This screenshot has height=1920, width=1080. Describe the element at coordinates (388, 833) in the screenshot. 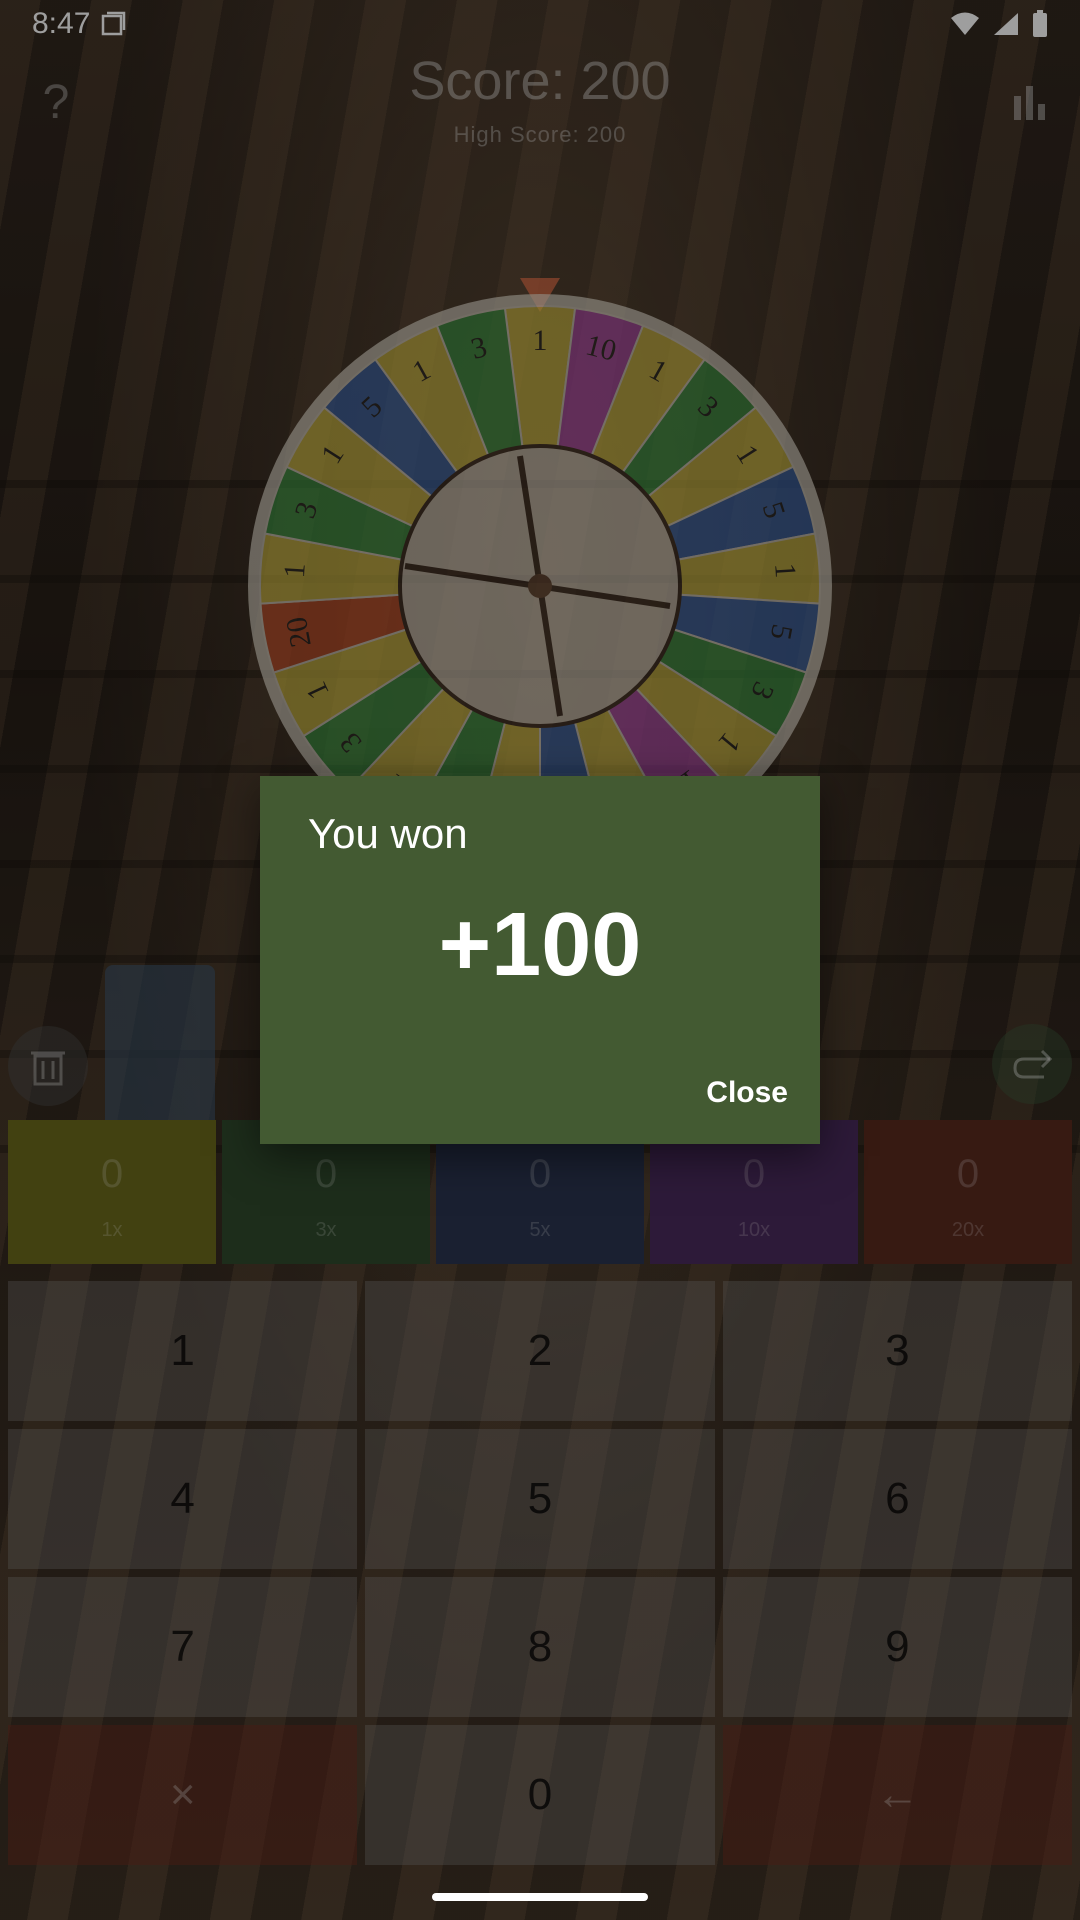

I see `dialog-title: You won` at that location.